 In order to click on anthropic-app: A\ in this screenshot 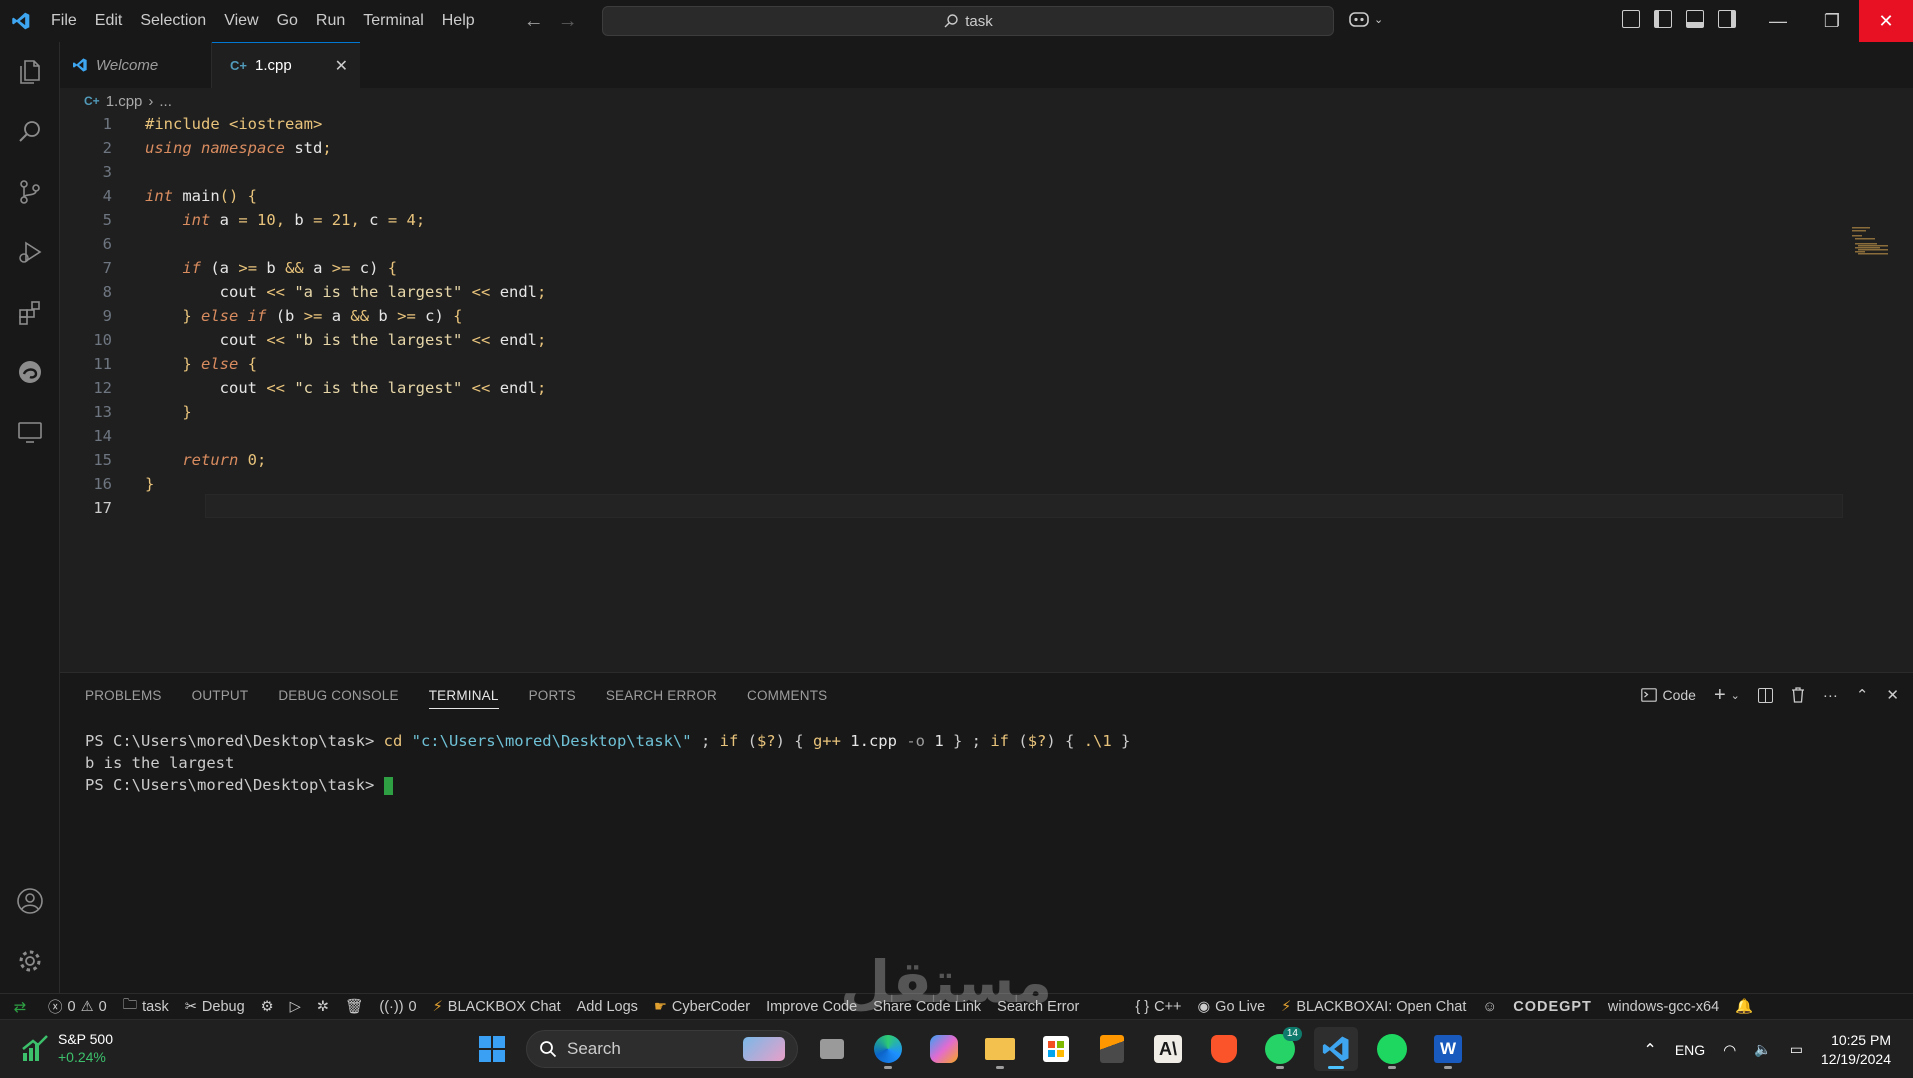, I will do `click(1168, 1049)`.